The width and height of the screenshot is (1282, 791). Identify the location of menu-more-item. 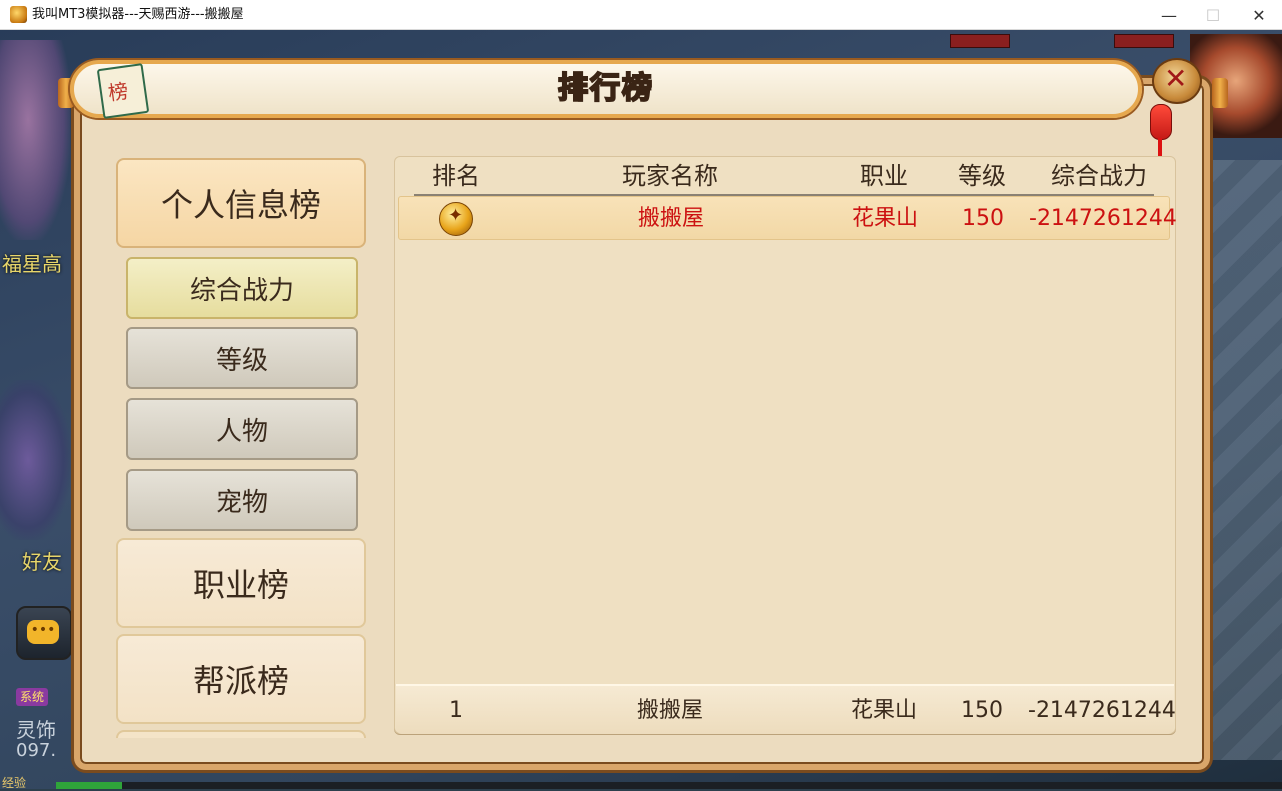
(241, 734).